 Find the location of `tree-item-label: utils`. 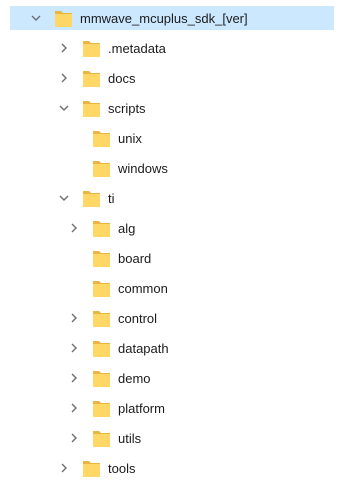

tree-item-label: utils is located at coordinates (130, 438).